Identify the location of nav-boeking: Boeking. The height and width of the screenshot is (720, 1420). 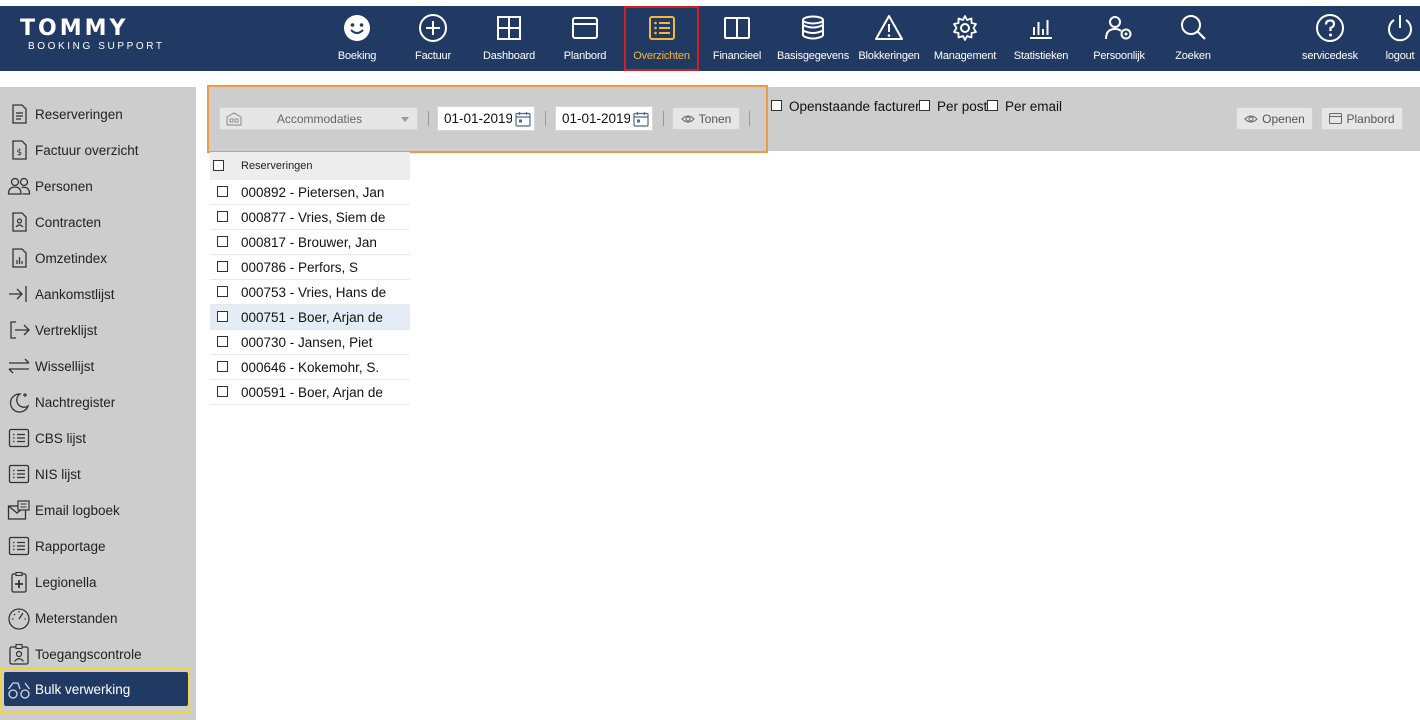
(357, 38).